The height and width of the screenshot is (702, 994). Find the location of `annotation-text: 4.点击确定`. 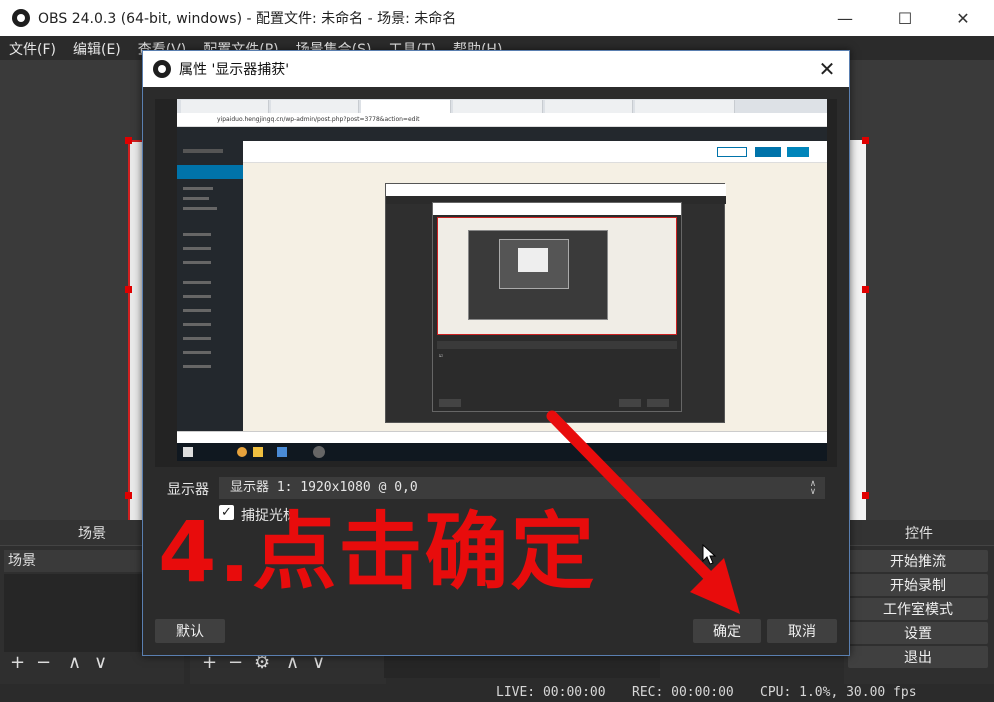

annotation-text: 4.点击确定 is located at coordinates (377, 552).